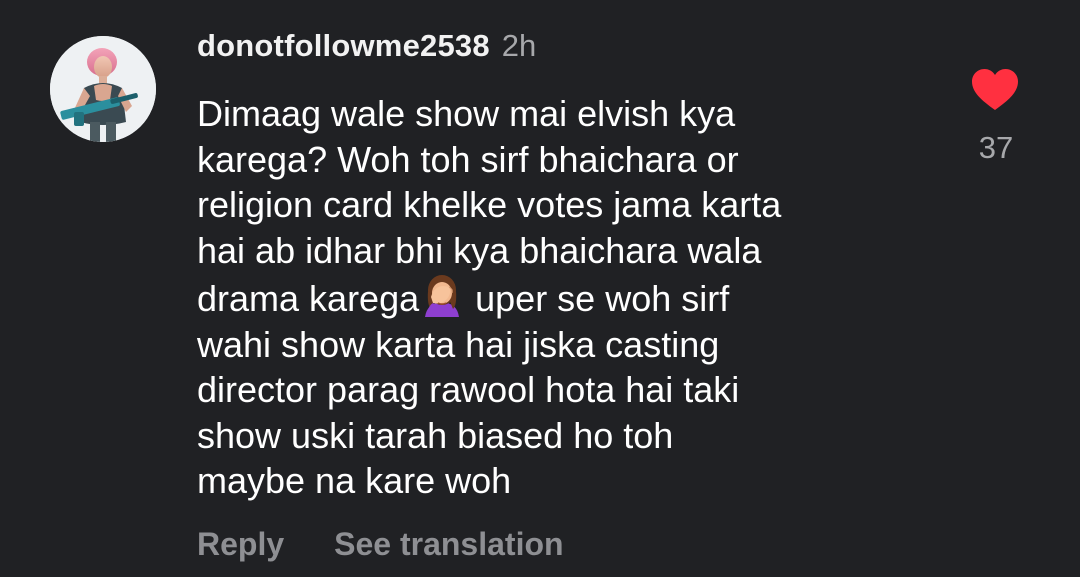  What do you see at coordinates (489, 204) in the screenshot?
I see `comment-line: religion card khelke votes jama karta` at bounding box center [489, 204].